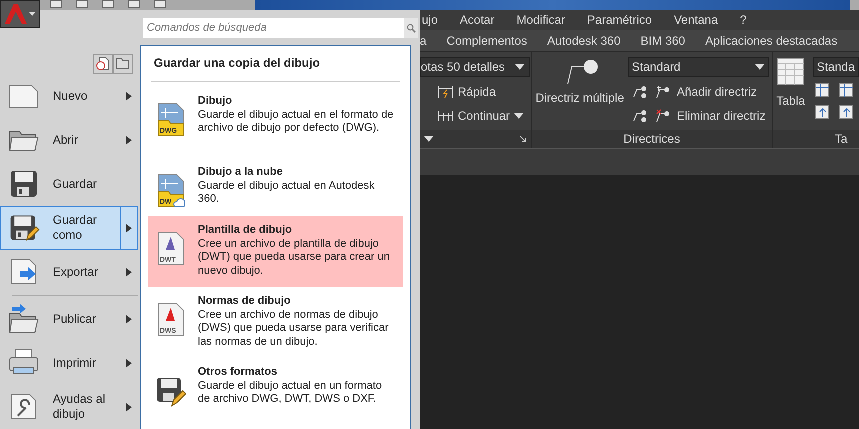 The image size is (859, 429). What do you see at coordinates (619, 20) in the screenshot?
I see `menu-bar-item: Paramétrico` at bounding box center [619, 20].